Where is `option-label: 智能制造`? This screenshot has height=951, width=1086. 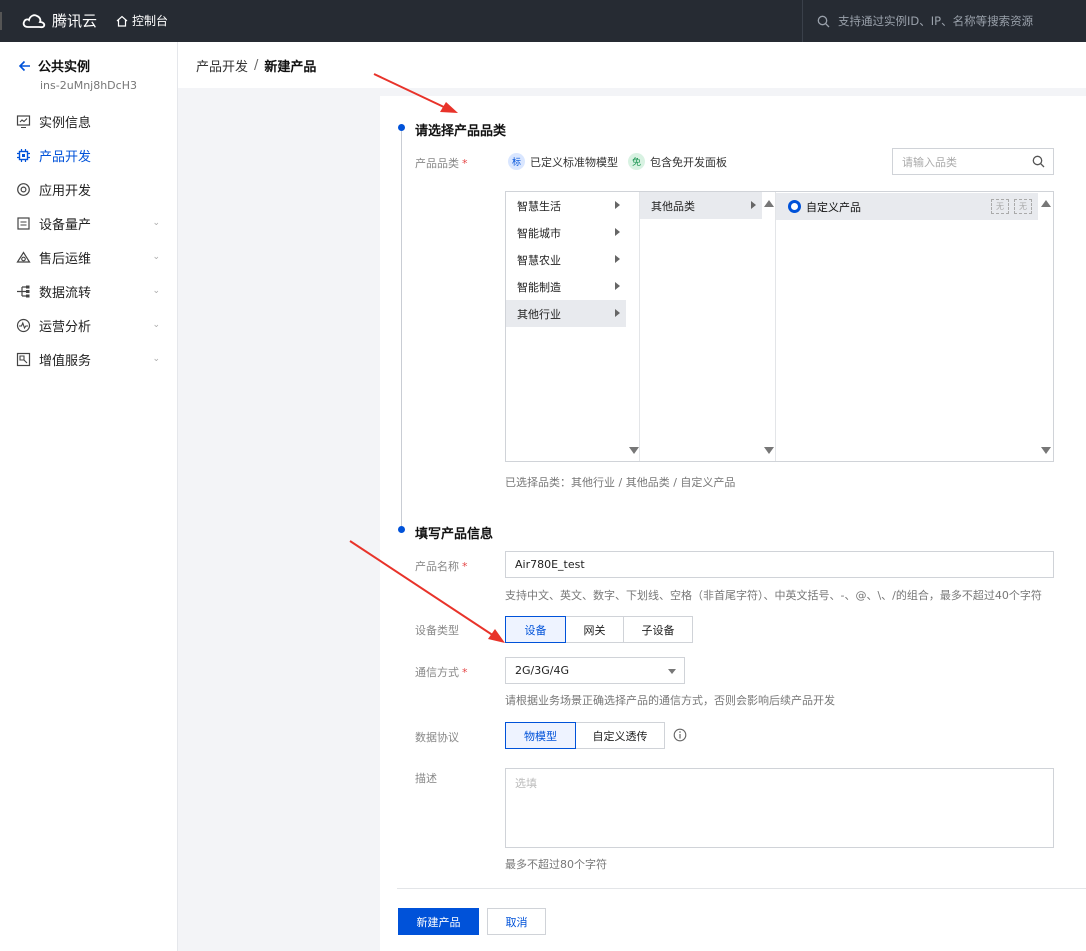
option-label: 智能制造 is located at coordinates (539, 287).